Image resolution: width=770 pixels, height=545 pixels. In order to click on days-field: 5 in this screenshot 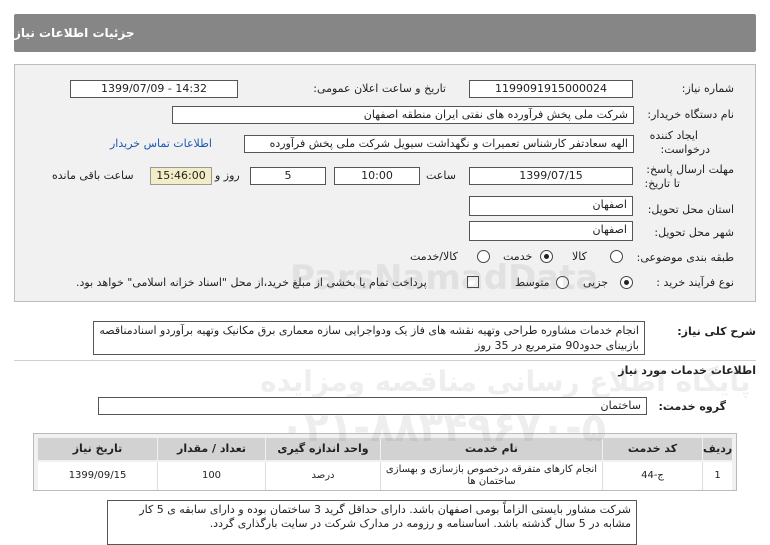, I will do `click(288, 176)`.